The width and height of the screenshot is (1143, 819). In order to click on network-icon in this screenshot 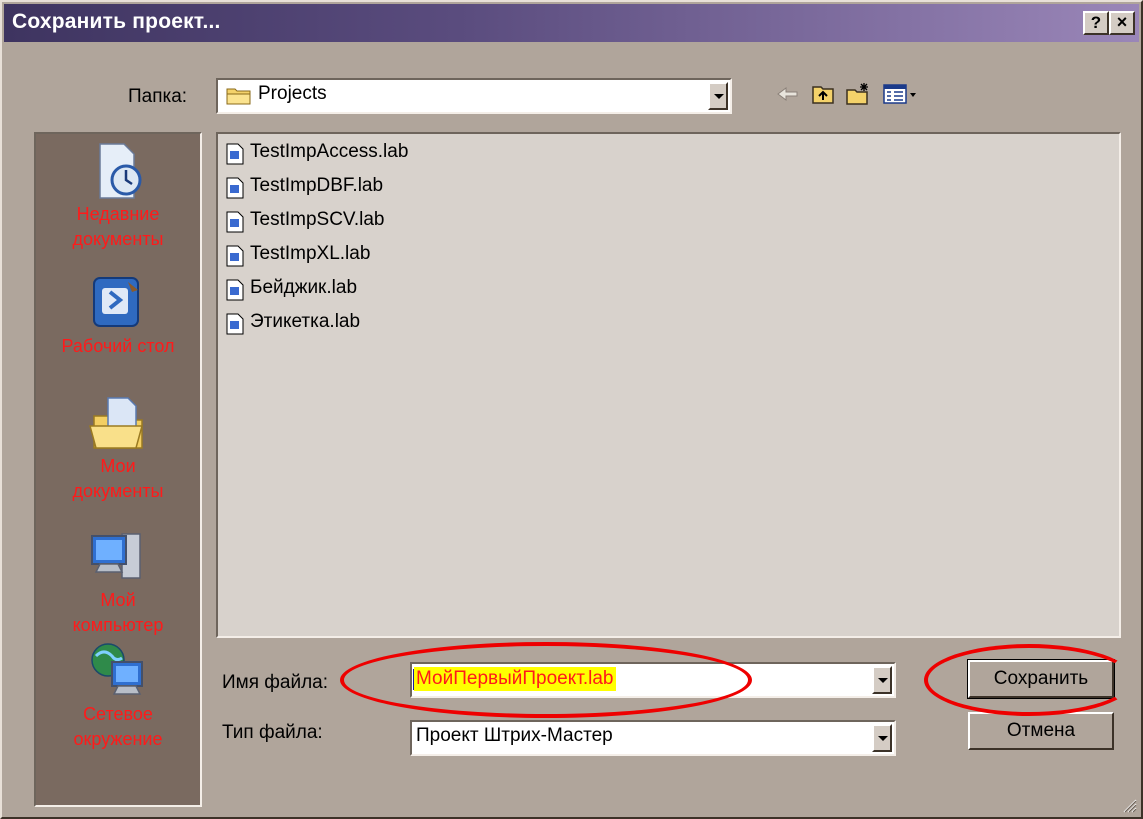, I will do `click(117, 669)`.